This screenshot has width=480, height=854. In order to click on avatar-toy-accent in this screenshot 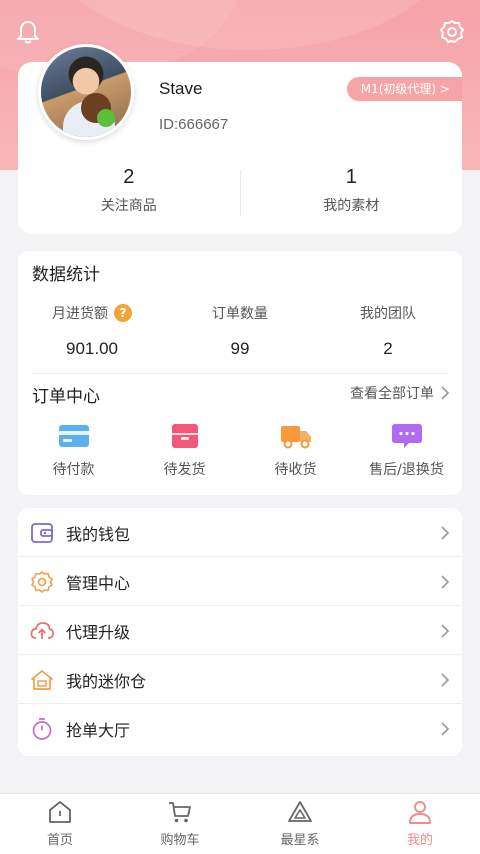, I will do `click(106, 118)`.